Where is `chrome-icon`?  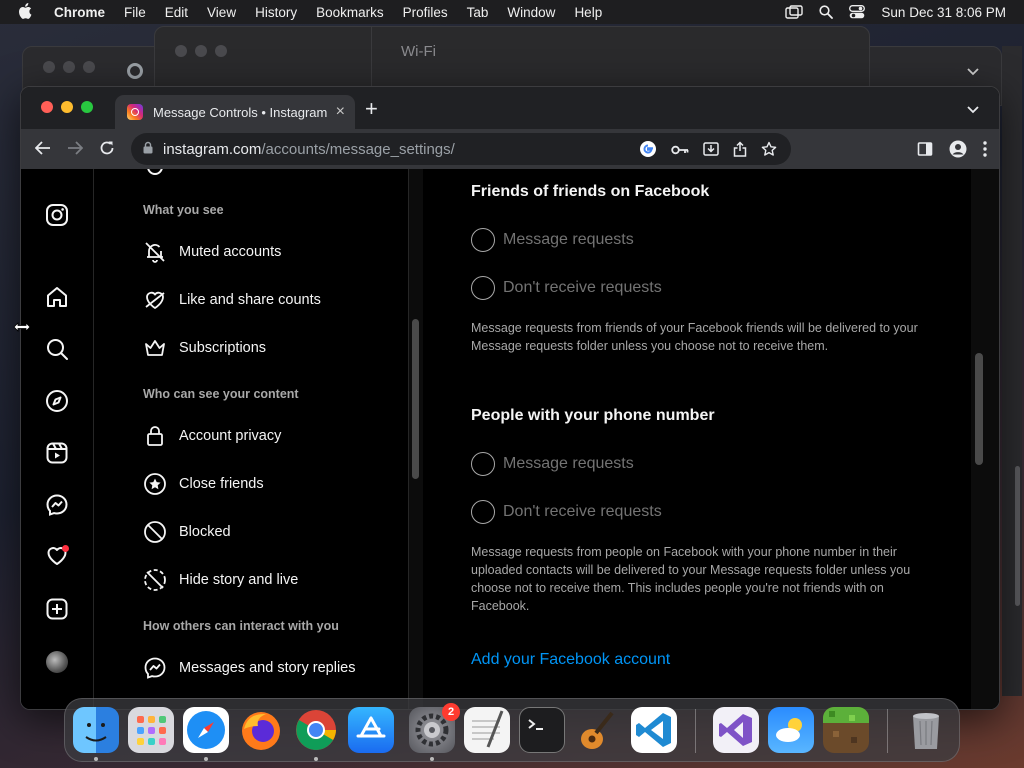 chrome-icon is located at coordinates (316, 730).